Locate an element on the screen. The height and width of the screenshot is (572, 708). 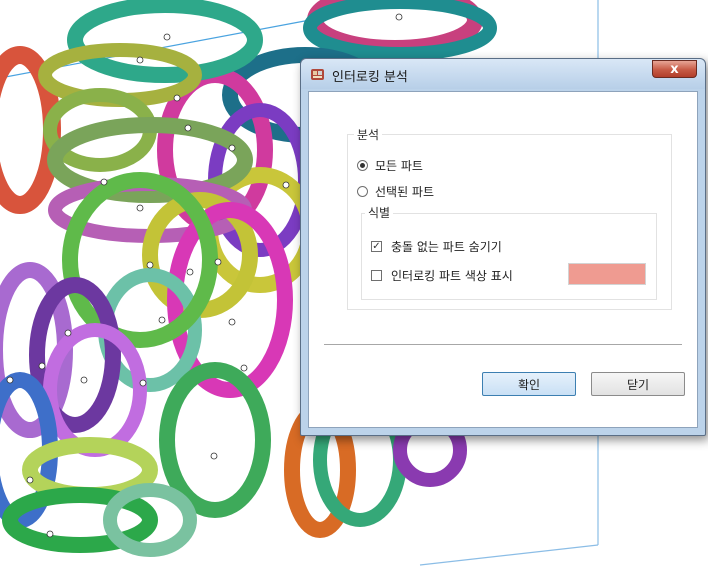
display-group-box is located at coordinates (509, 256).